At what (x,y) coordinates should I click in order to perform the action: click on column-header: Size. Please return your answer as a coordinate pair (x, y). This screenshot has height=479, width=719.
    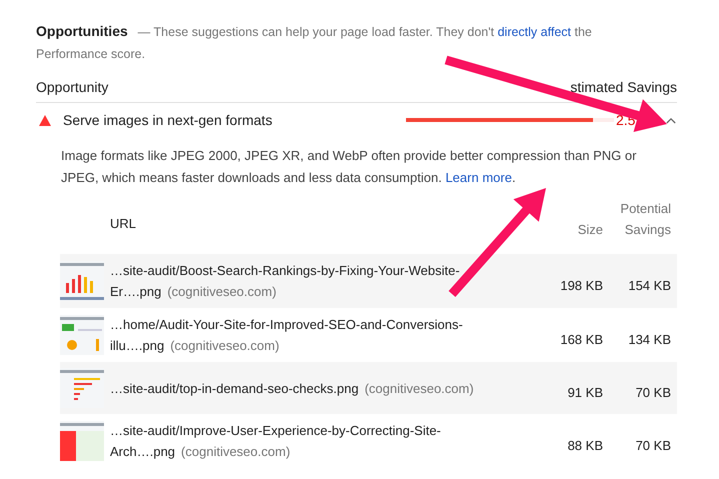
    Looking at the image, I should click on (590, 229).